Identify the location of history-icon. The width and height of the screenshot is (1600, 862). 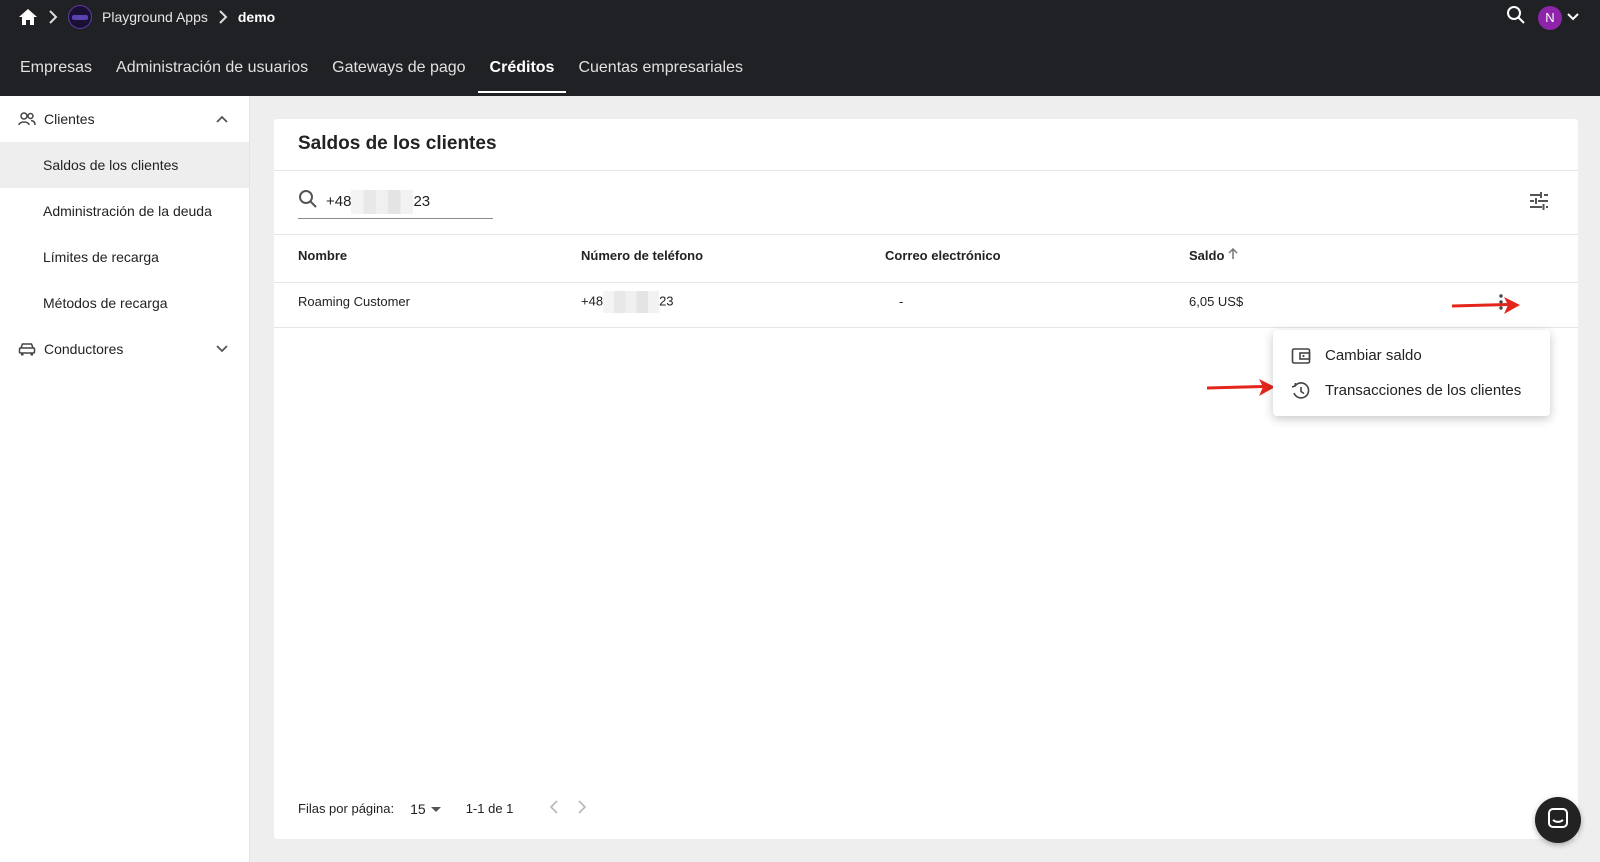
(1302, 391).